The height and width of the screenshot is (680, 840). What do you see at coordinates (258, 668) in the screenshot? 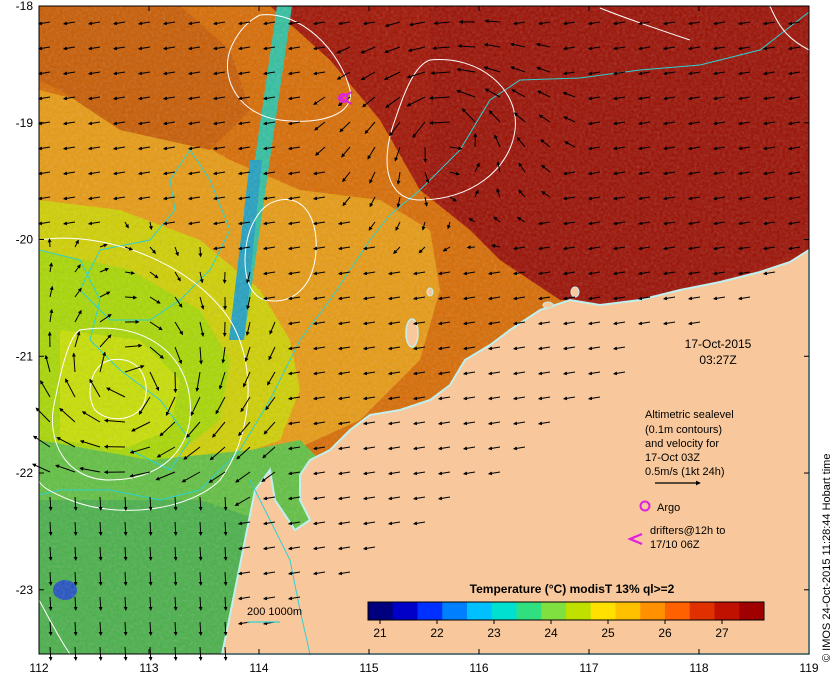
I see `lon-tick-label: 114` at bounding box center [258, 668].